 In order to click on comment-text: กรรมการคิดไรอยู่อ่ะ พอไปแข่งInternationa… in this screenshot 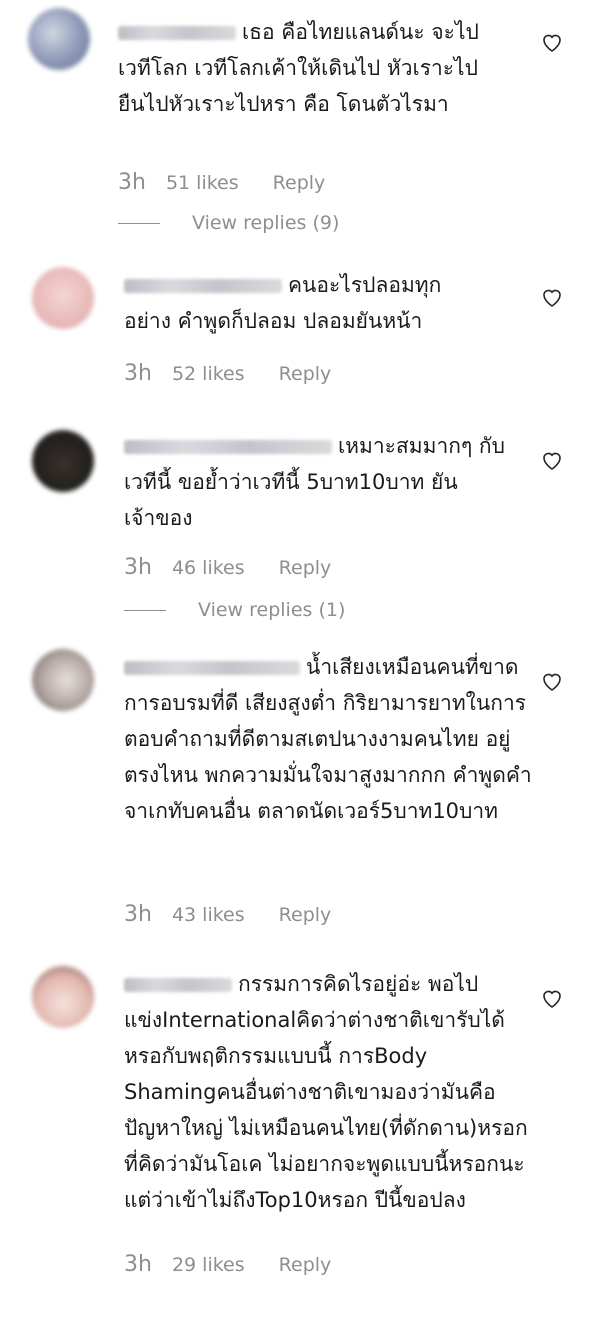, I will do `click(326, 1092)`.